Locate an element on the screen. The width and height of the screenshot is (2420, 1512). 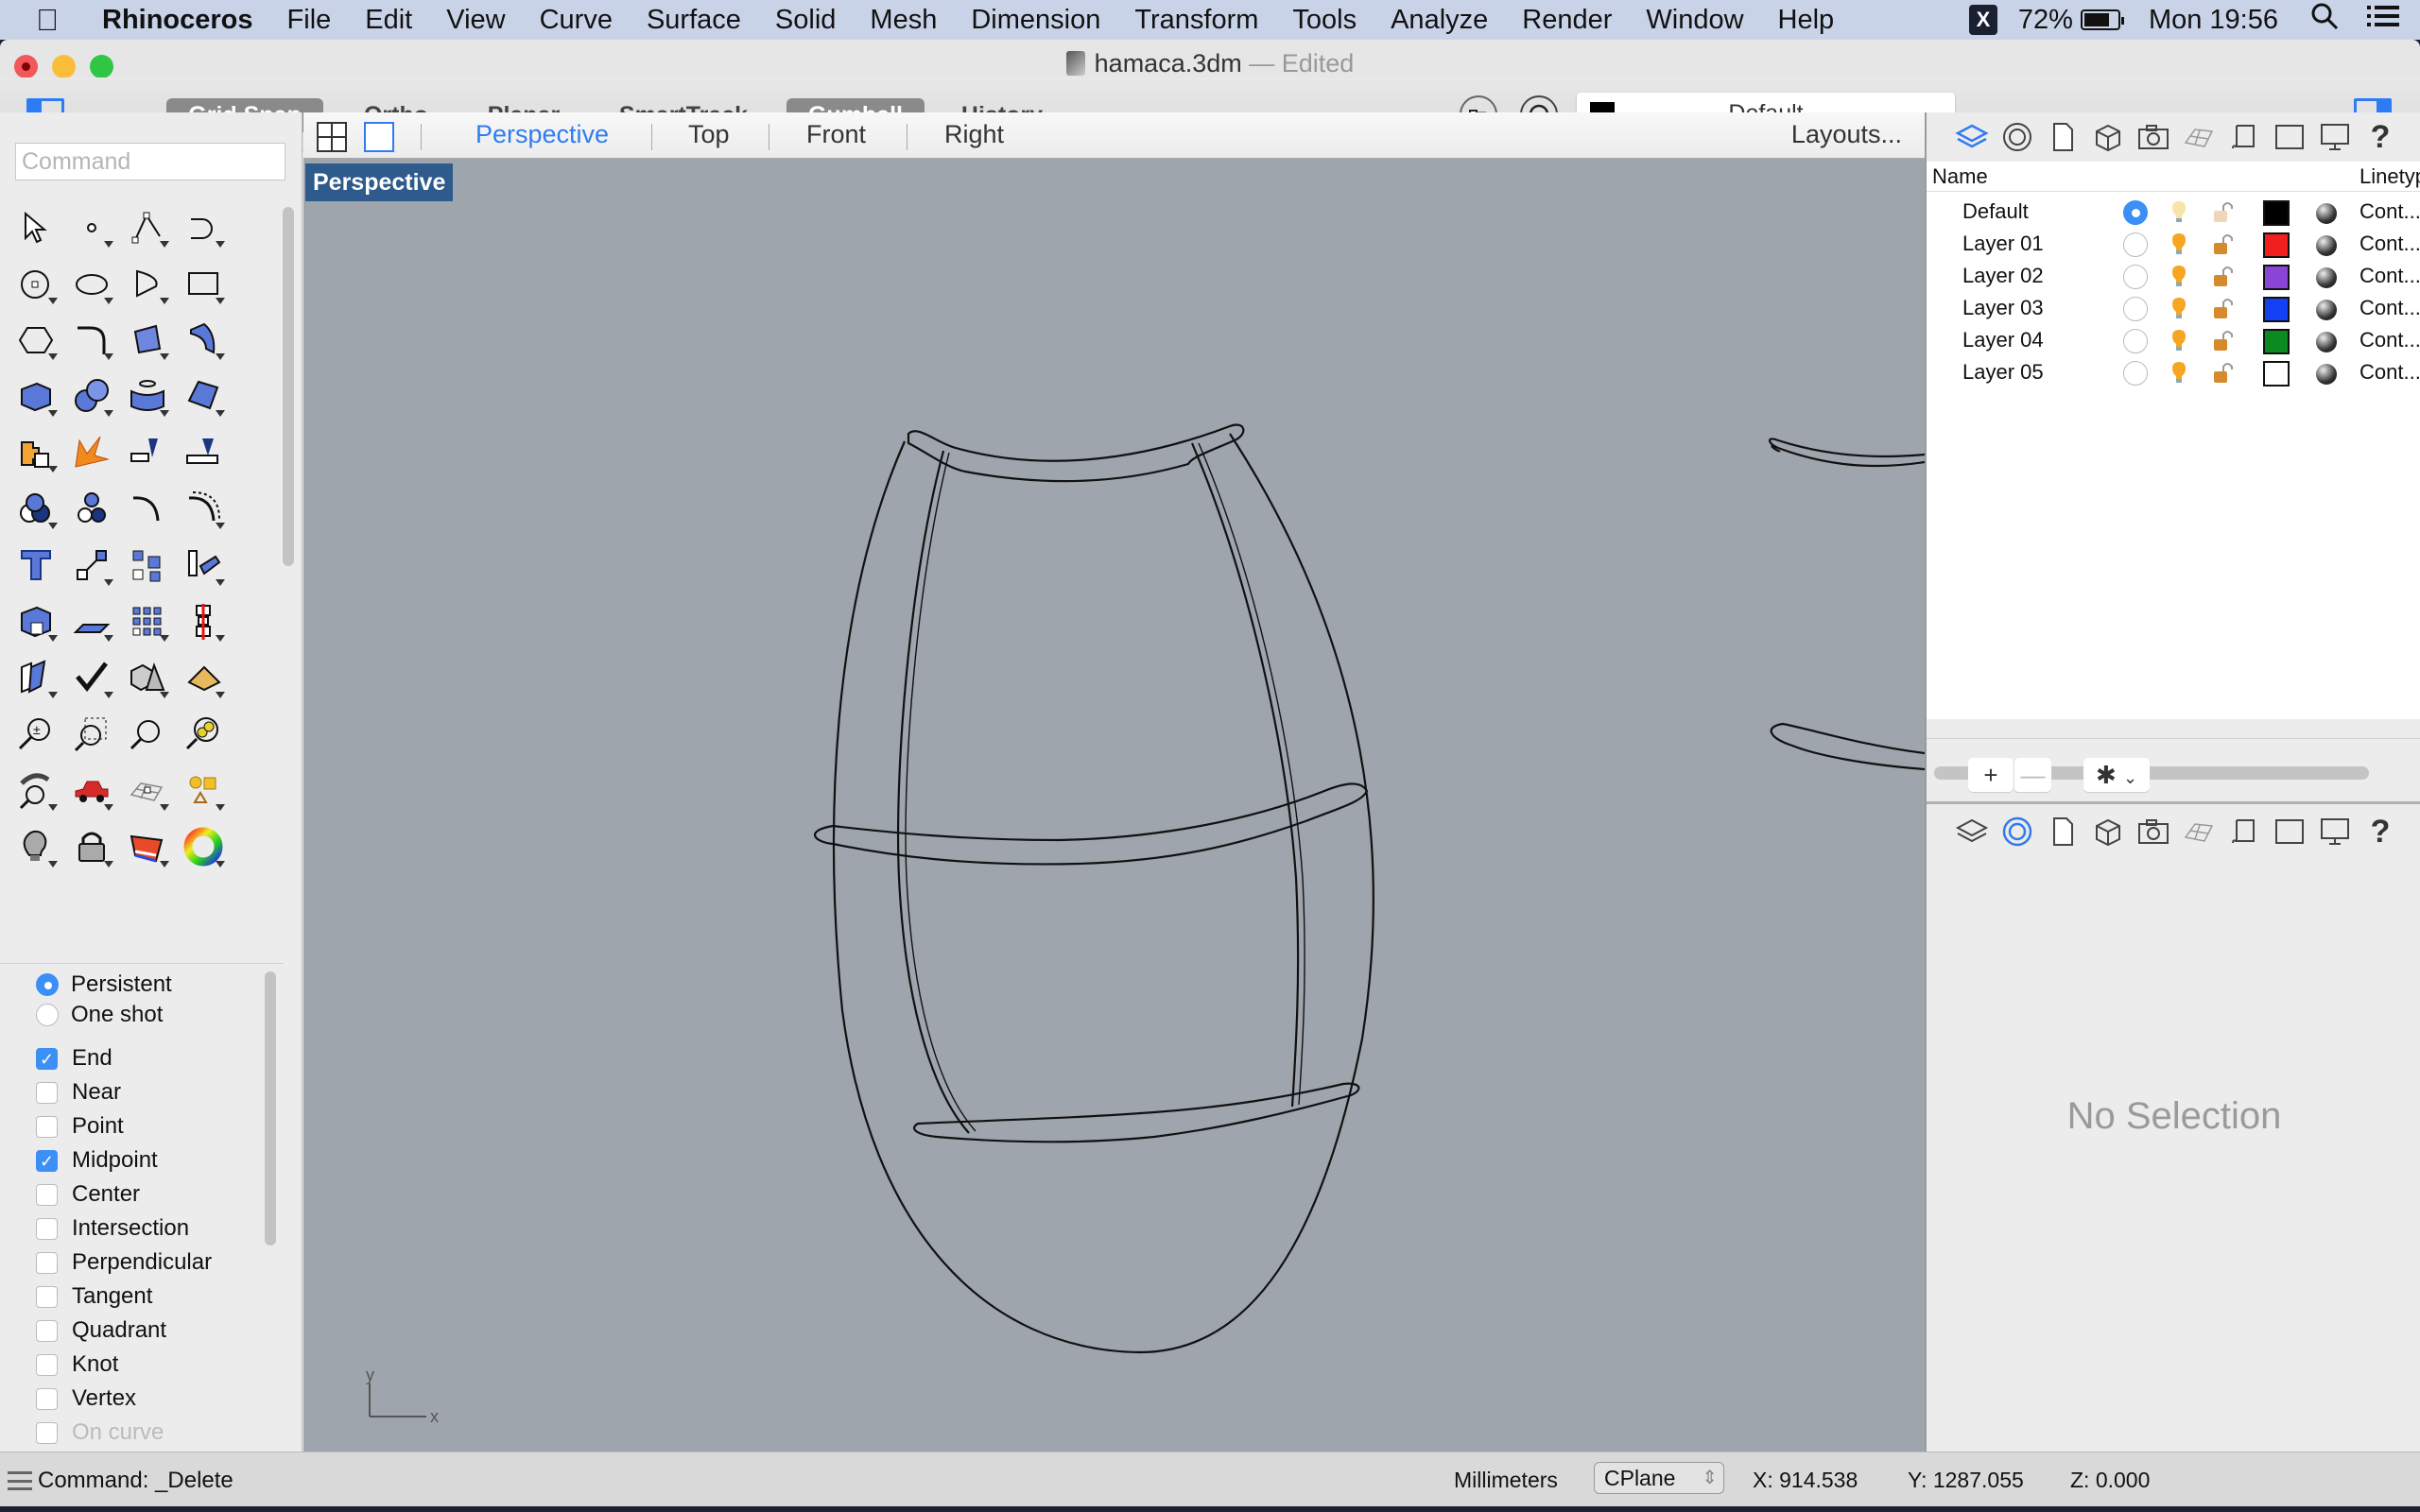
help-icon: ? is located at coordinates (2380, 137).